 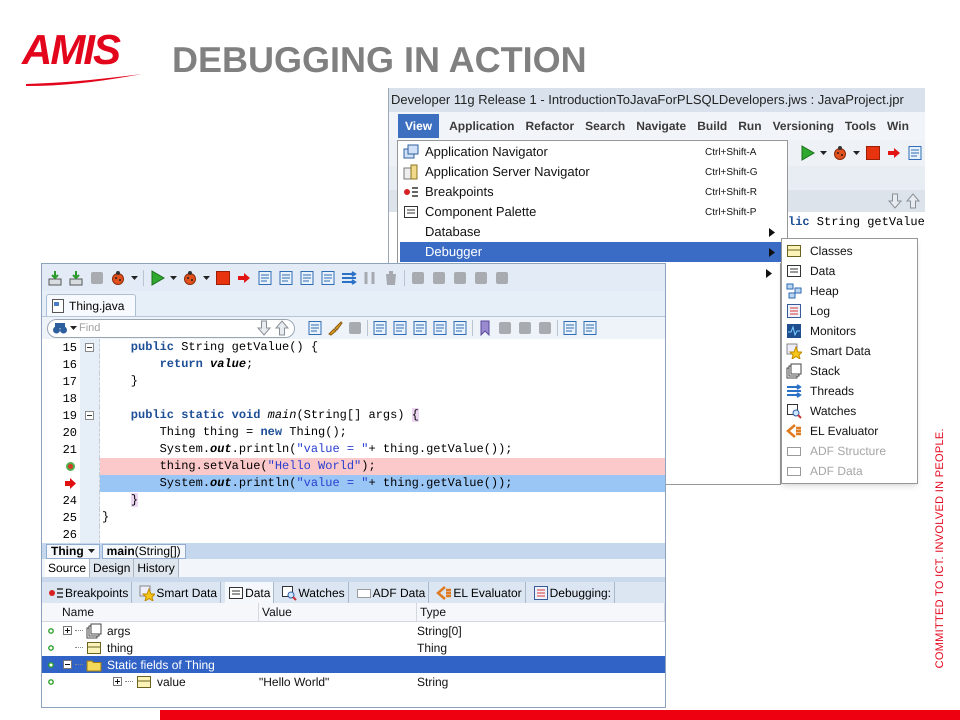 I want to click on file-icon, so click(x=58, y=306).